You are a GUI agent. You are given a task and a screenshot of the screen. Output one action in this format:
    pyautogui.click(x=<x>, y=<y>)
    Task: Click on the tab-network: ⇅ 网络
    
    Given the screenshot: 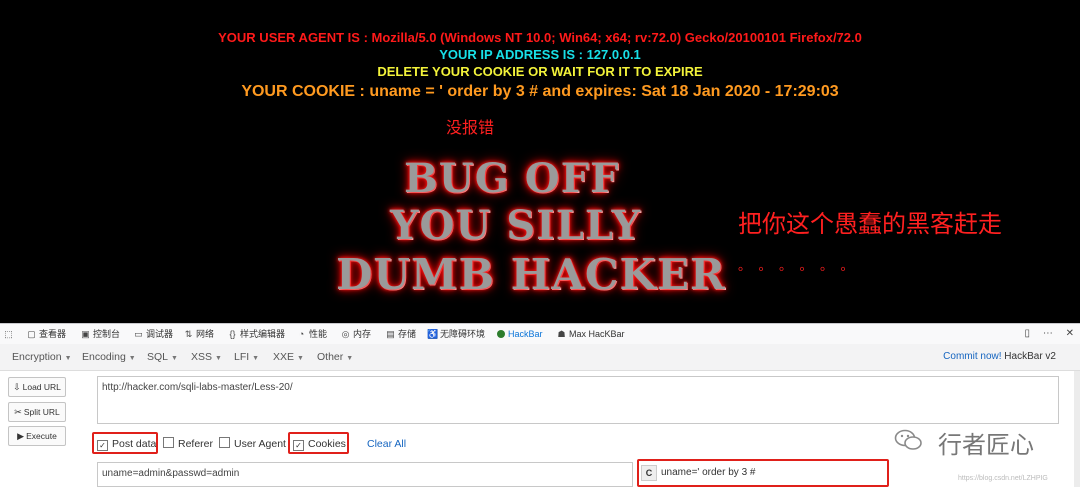 What is the action you would take?
    pyautogui.click(x=198, y=334)
    